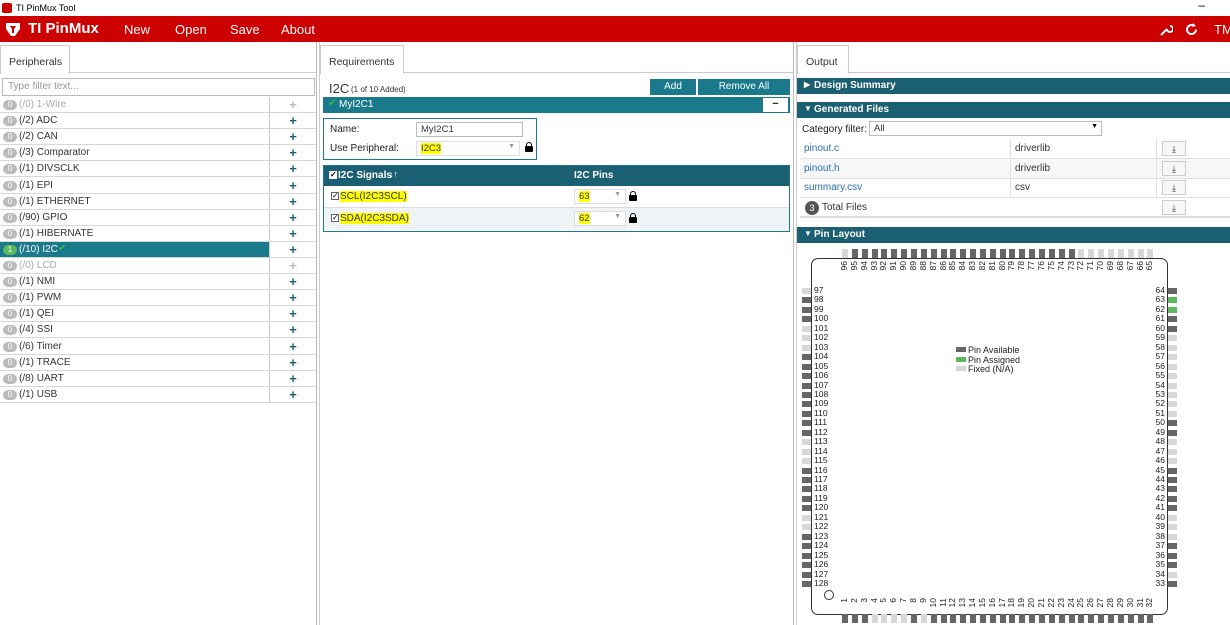  What do you see at coordinates (158, 249) in the screenshot?
I see `peripheral-item: 1 (/10) I2C ✔ +` at bounding box center [158, 249].